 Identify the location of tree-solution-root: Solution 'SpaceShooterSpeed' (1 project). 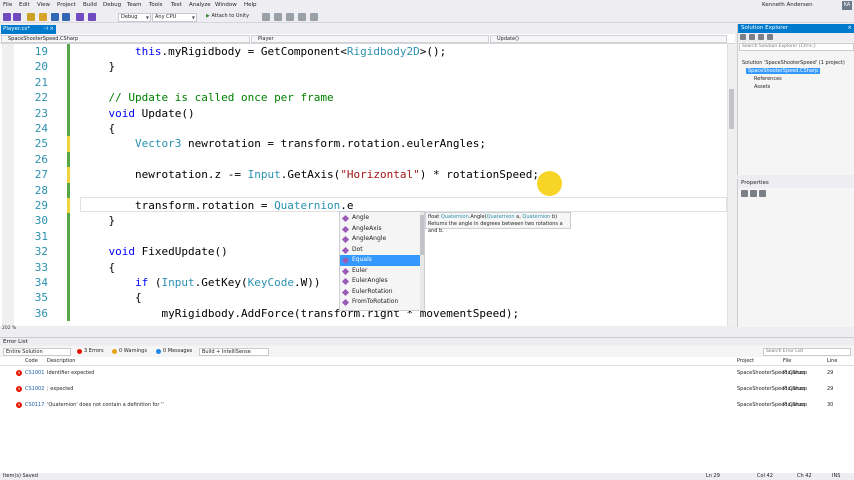
(793, 63).